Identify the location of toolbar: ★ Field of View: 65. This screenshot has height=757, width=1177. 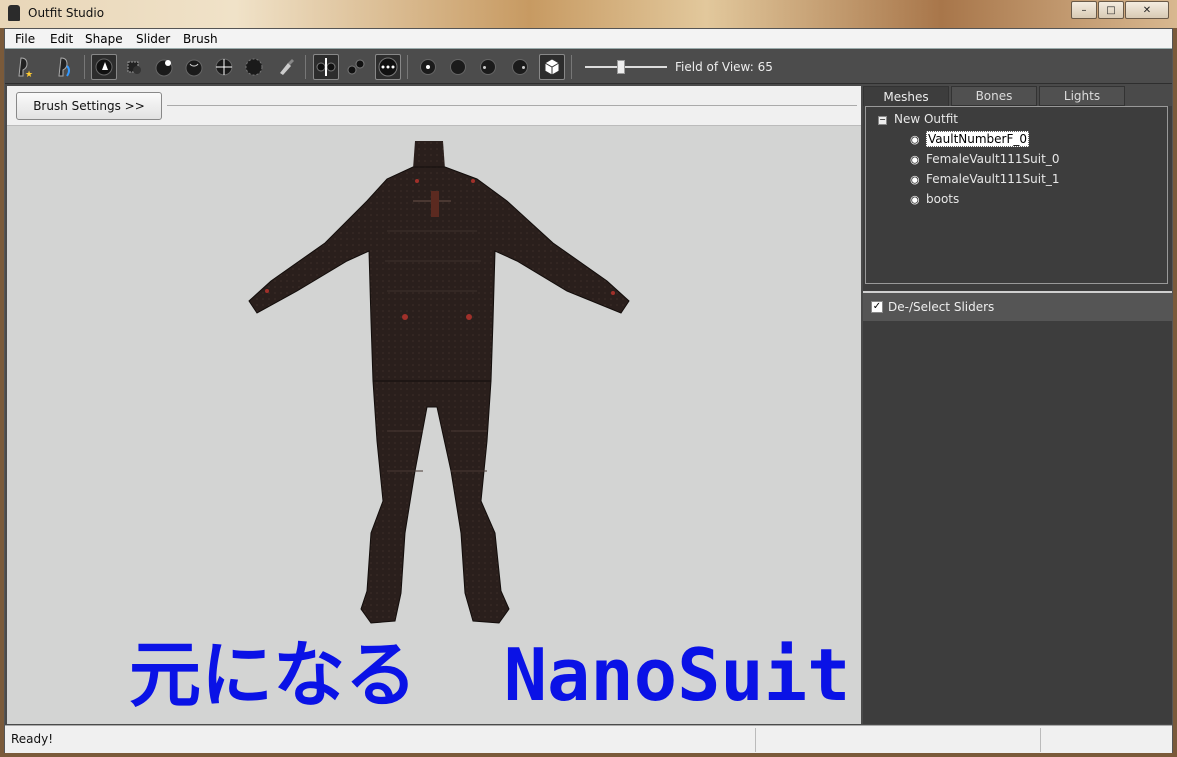
(588, 67).